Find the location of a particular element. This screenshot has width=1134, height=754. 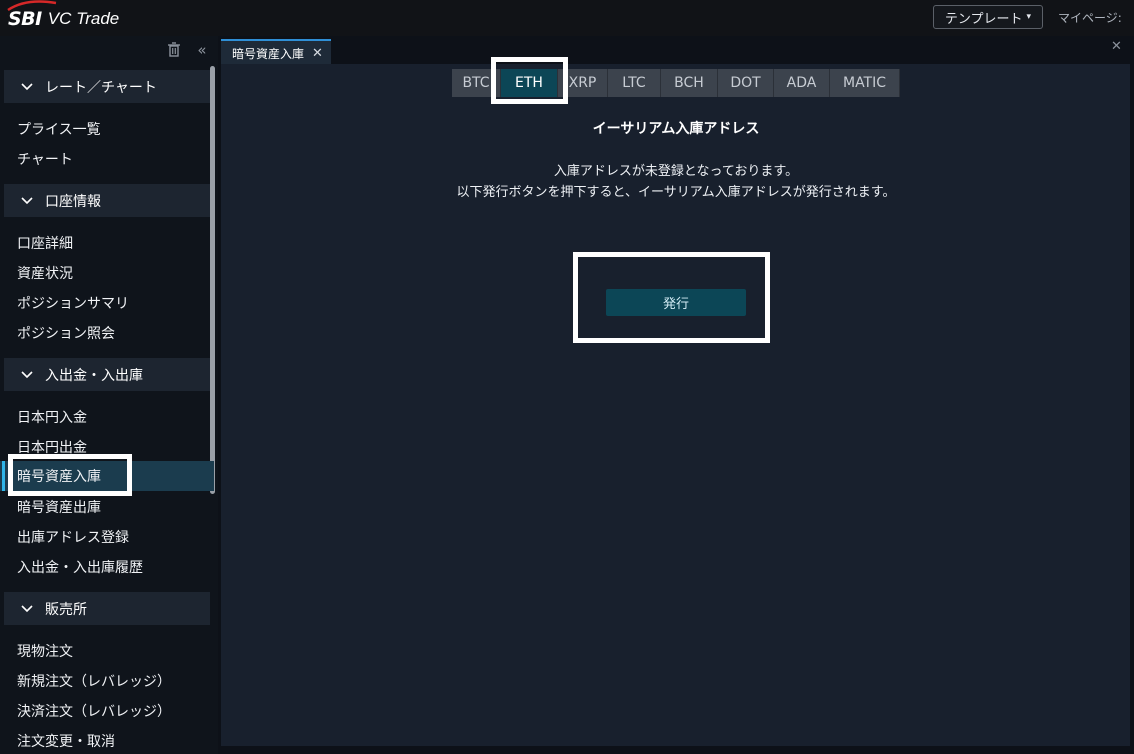

logo-text: VC Trade is located at coordinates (83, 18).